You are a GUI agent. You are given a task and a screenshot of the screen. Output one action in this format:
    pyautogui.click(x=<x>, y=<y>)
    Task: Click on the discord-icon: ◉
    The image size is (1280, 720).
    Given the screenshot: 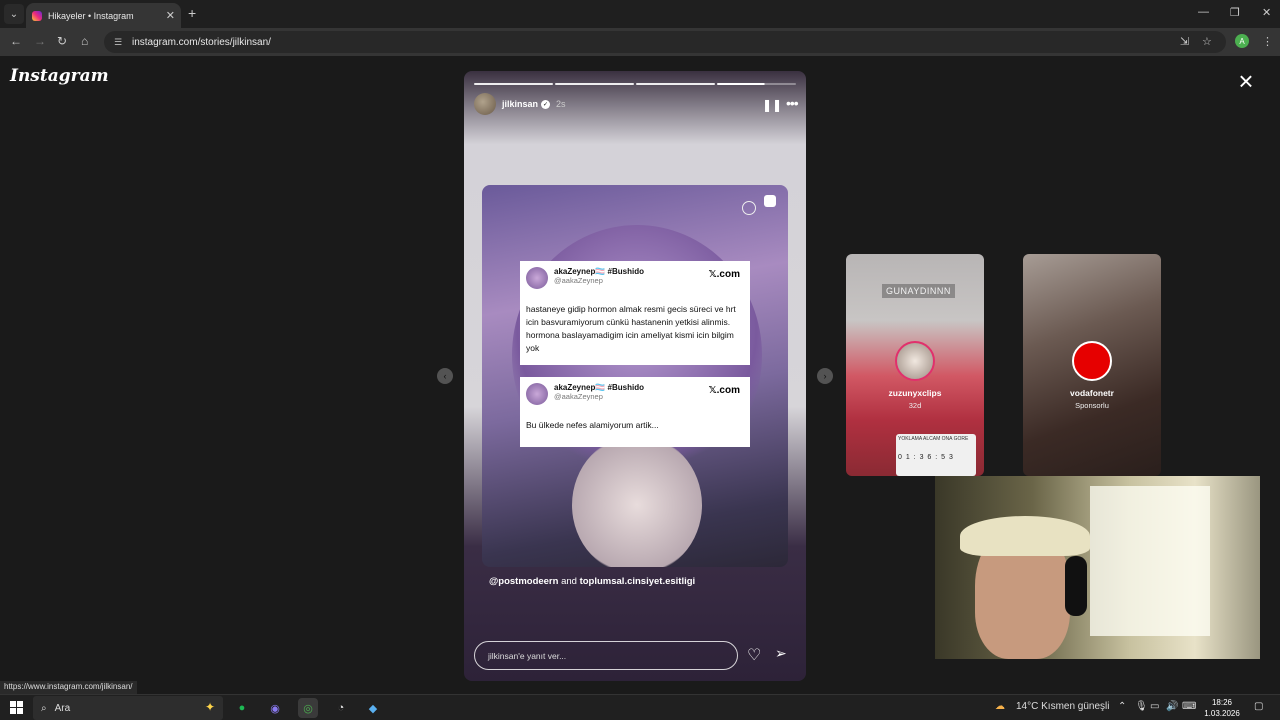 What is the action you would take?
    pyautogui.click(x=275, y=708)
    